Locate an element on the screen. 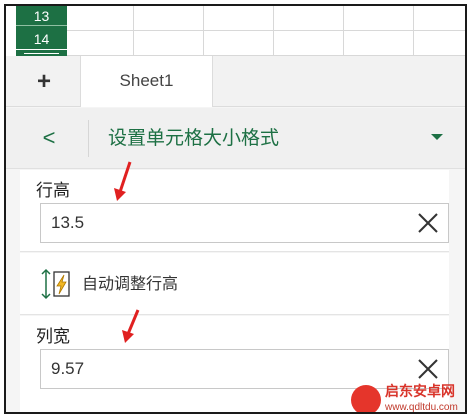  spreadsheet-grid: 13 14 is located at coordinates (235, 31).